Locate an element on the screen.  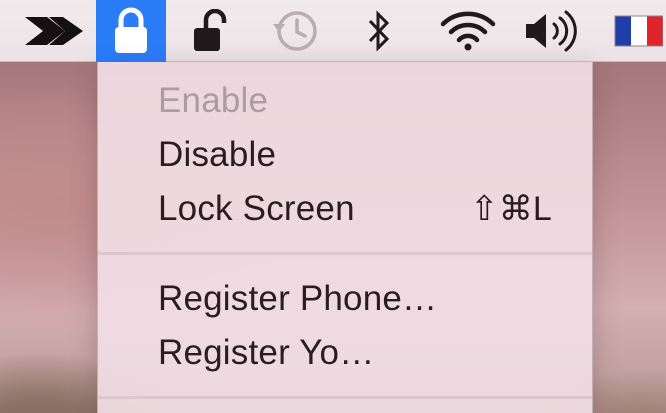
menu-item-enable: Enable is located at coordinates (345, 101).